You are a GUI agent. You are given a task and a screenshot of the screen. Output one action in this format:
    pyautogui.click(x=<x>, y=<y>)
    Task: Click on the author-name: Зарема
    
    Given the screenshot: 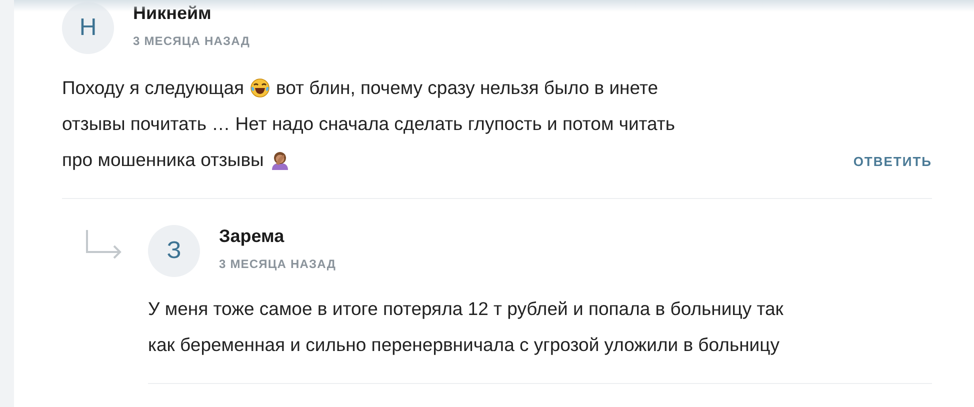 What is the action you would take?
    pyautogui.click(x=252, y=236)
    